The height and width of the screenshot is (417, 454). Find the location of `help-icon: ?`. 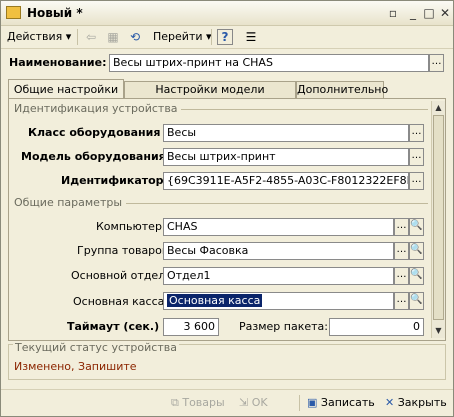

help-icon: ? is located at coordinates (225, 37).